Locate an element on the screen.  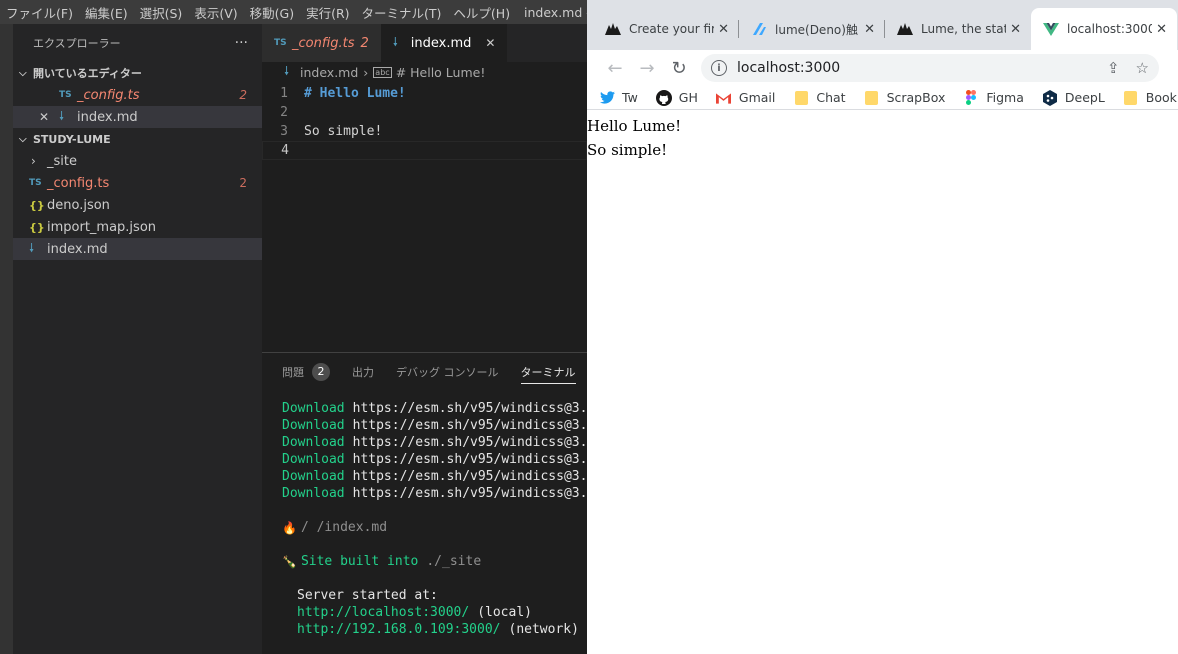
bookmark-label: Gmail is located at coordinates (757, 97).